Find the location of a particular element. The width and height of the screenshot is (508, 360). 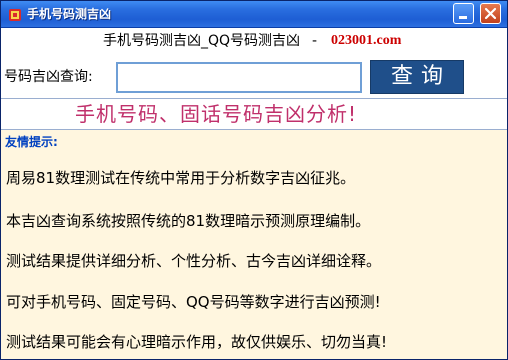

tip-line: 可对手机号码、固定号码、QQ号码等数字进行吉凶预测! is located at coordinates (193, 302).